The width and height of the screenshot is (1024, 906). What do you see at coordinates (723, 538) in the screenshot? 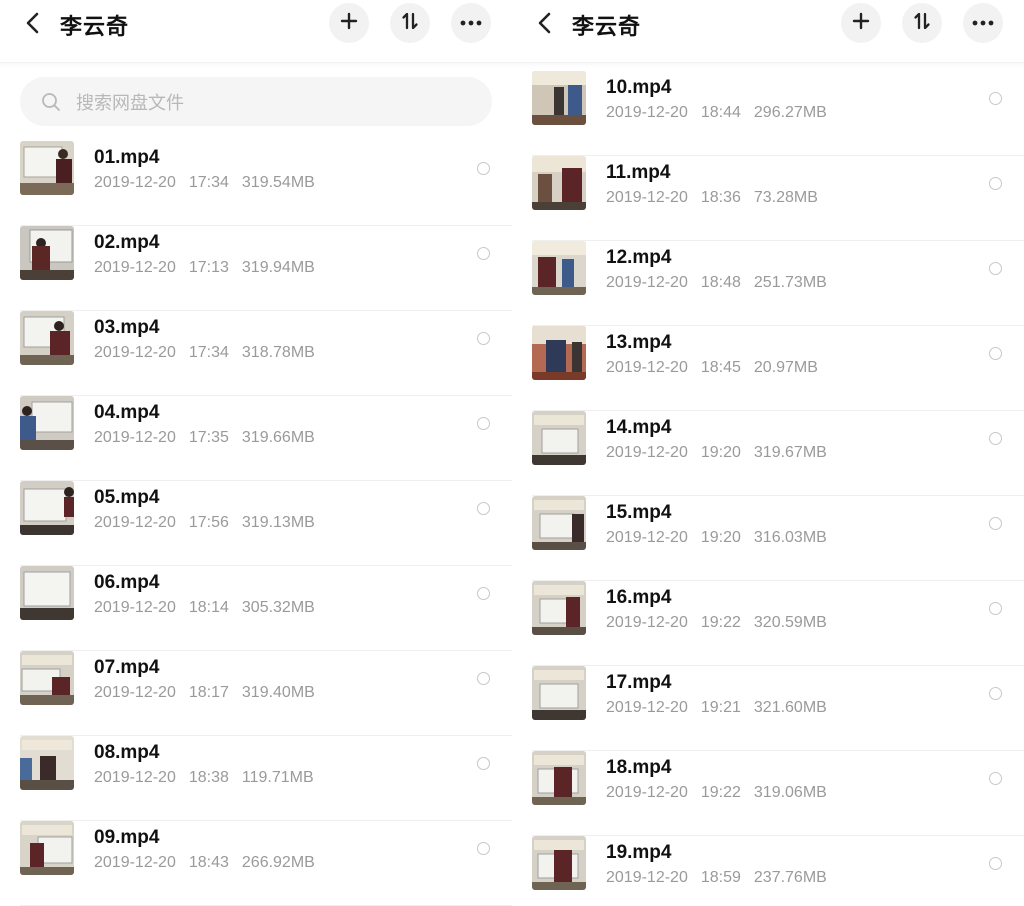
I see `file-meta: 2019-12-20 19:20 316.03MB` at bounding box center [723, 538].